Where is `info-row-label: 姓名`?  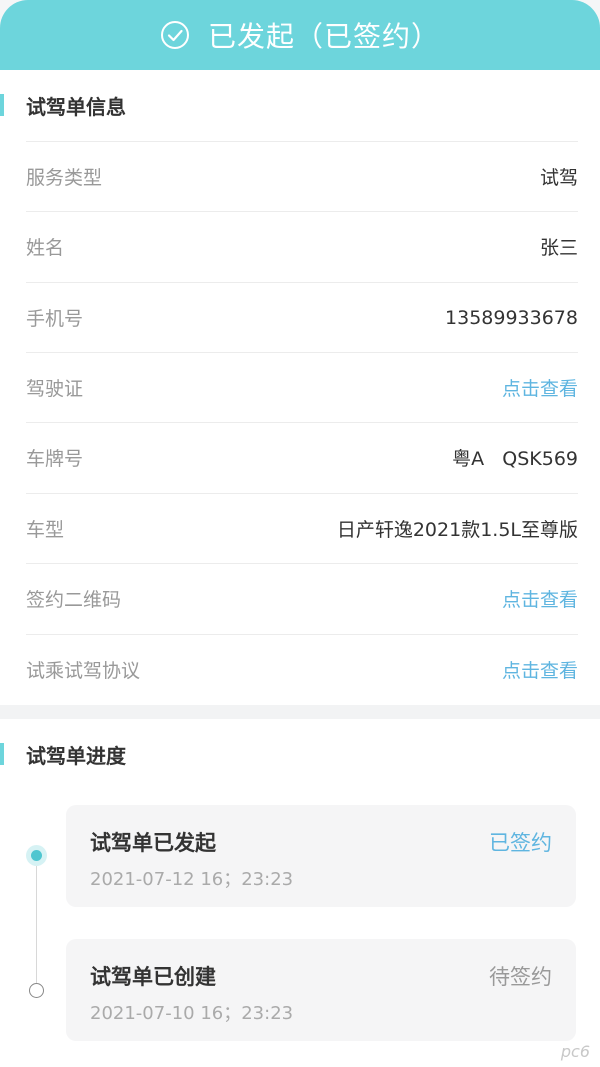 info-row-label: 姓名 is located at coordinates (45, 248).